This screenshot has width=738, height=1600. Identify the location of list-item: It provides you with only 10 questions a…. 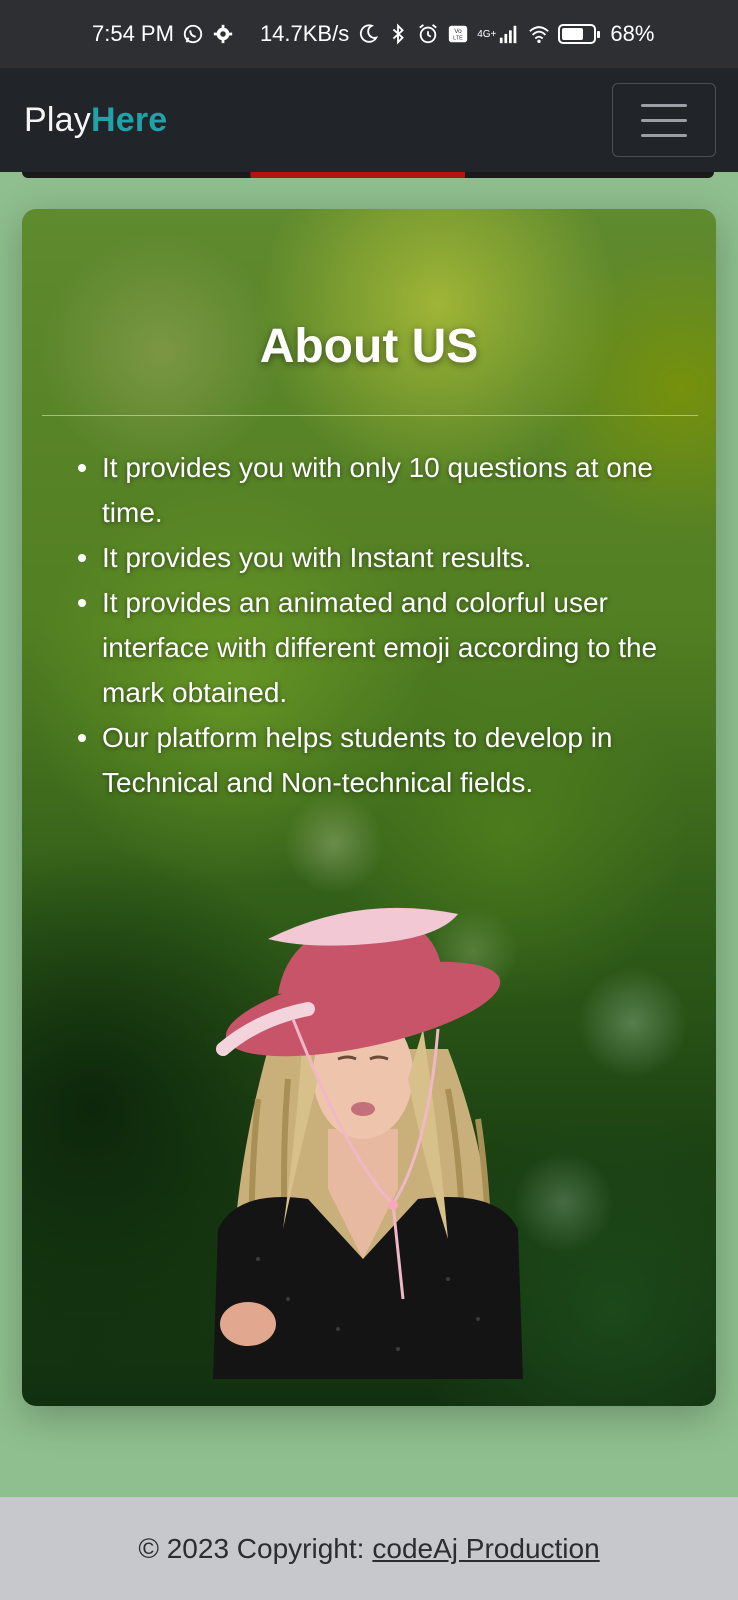
(388, 490).